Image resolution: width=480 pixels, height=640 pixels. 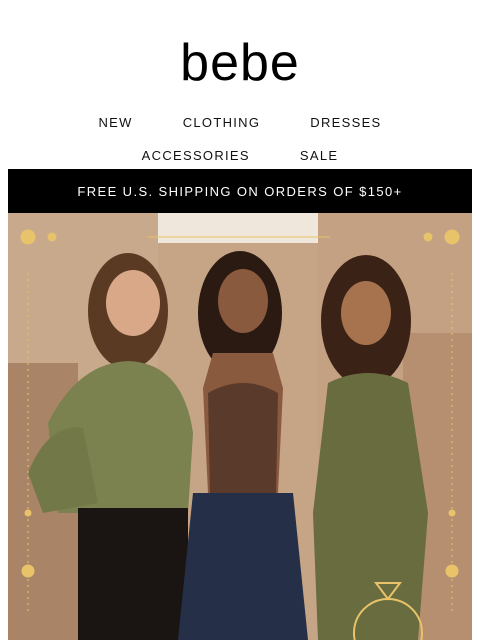 I want to click on nav-new: NEW, so click(x=115, y=122).